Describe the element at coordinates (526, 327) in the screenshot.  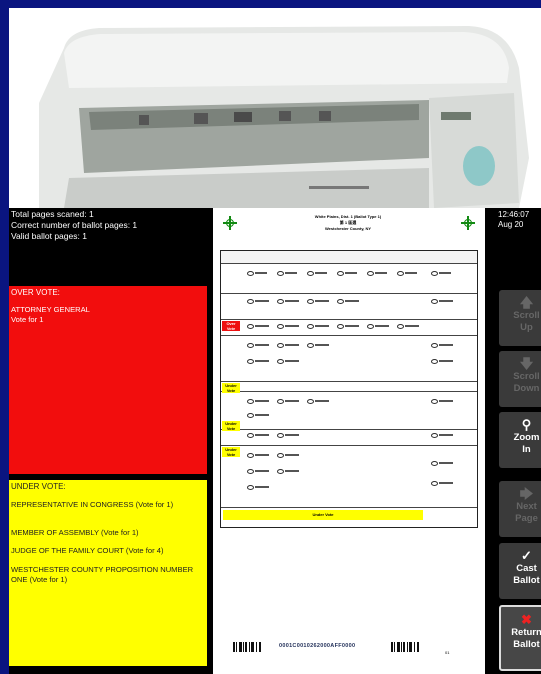
I see `scroll-up-label-2: Up` at that location.